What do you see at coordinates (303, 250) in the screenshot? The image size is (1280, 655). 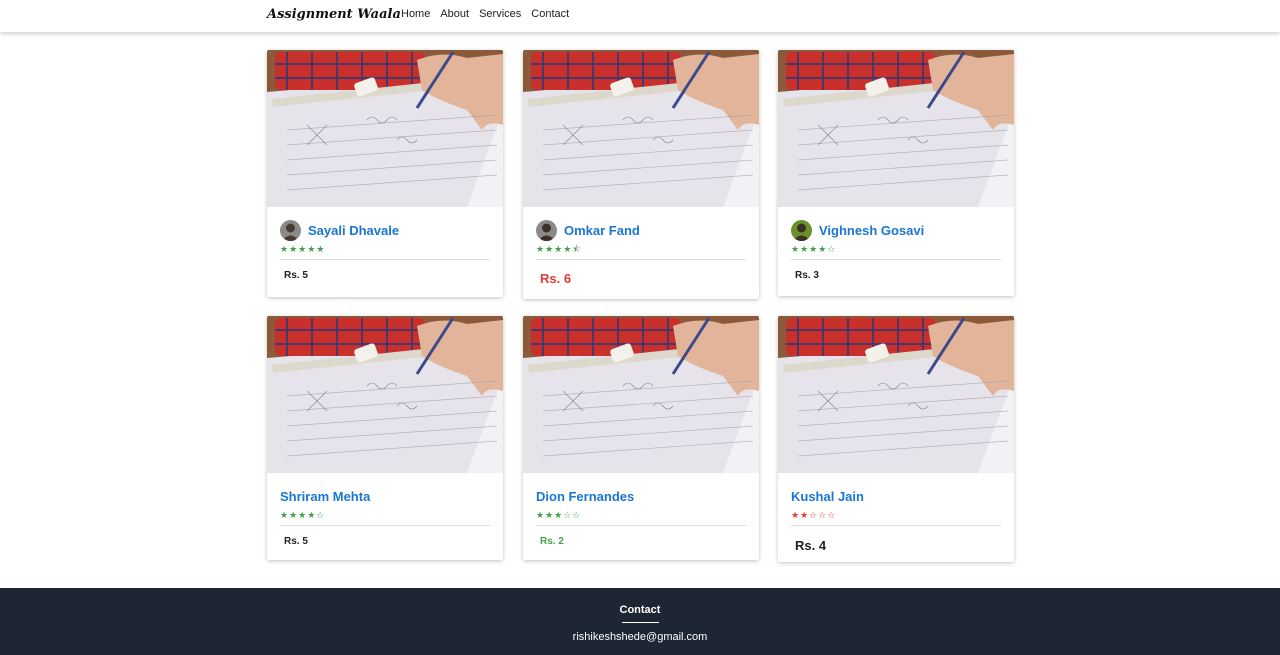 I see `rating-stars: ★★★★★` at bounding box center [303, 250].